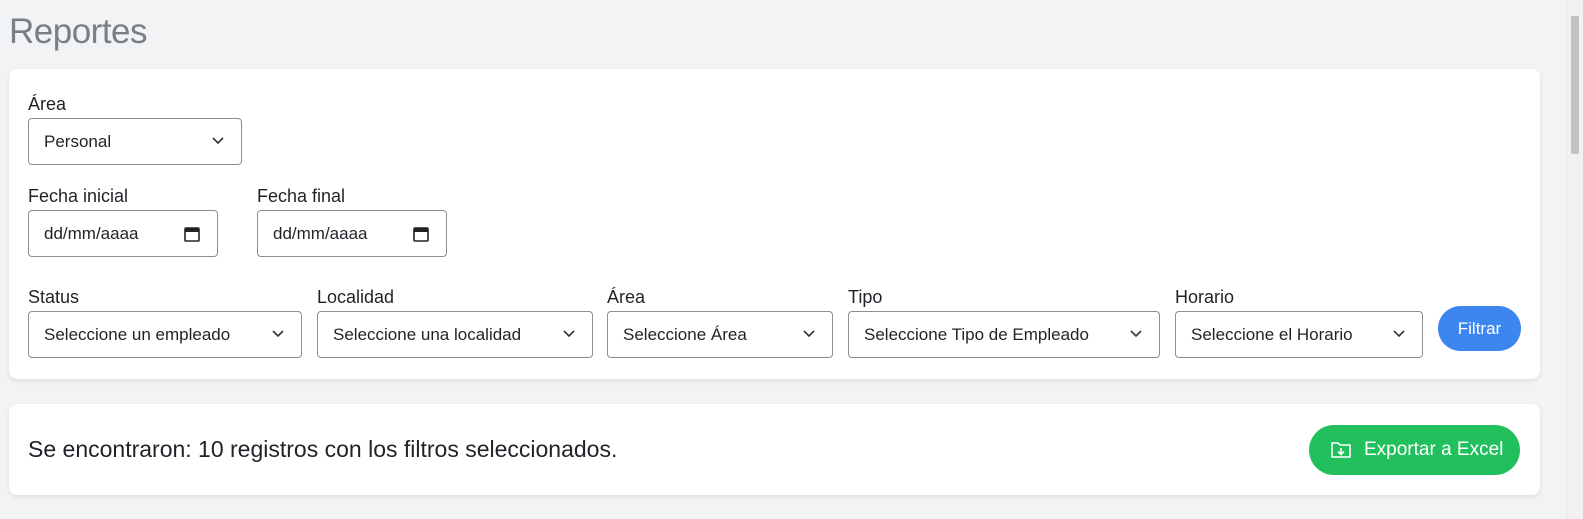 The width and height of the screenshot is (1583, 519). What do you see at coordinates (1205, 297) in the screenshot?
I see `horario-label: Horario` at bounding box center [1205, 297].